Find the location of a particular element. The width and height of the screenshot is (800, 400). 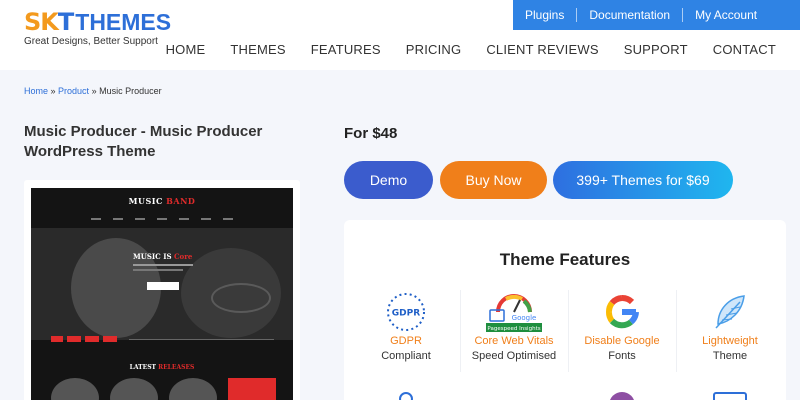

nav-support: SUPPORT is located at coordinates (656, 49).